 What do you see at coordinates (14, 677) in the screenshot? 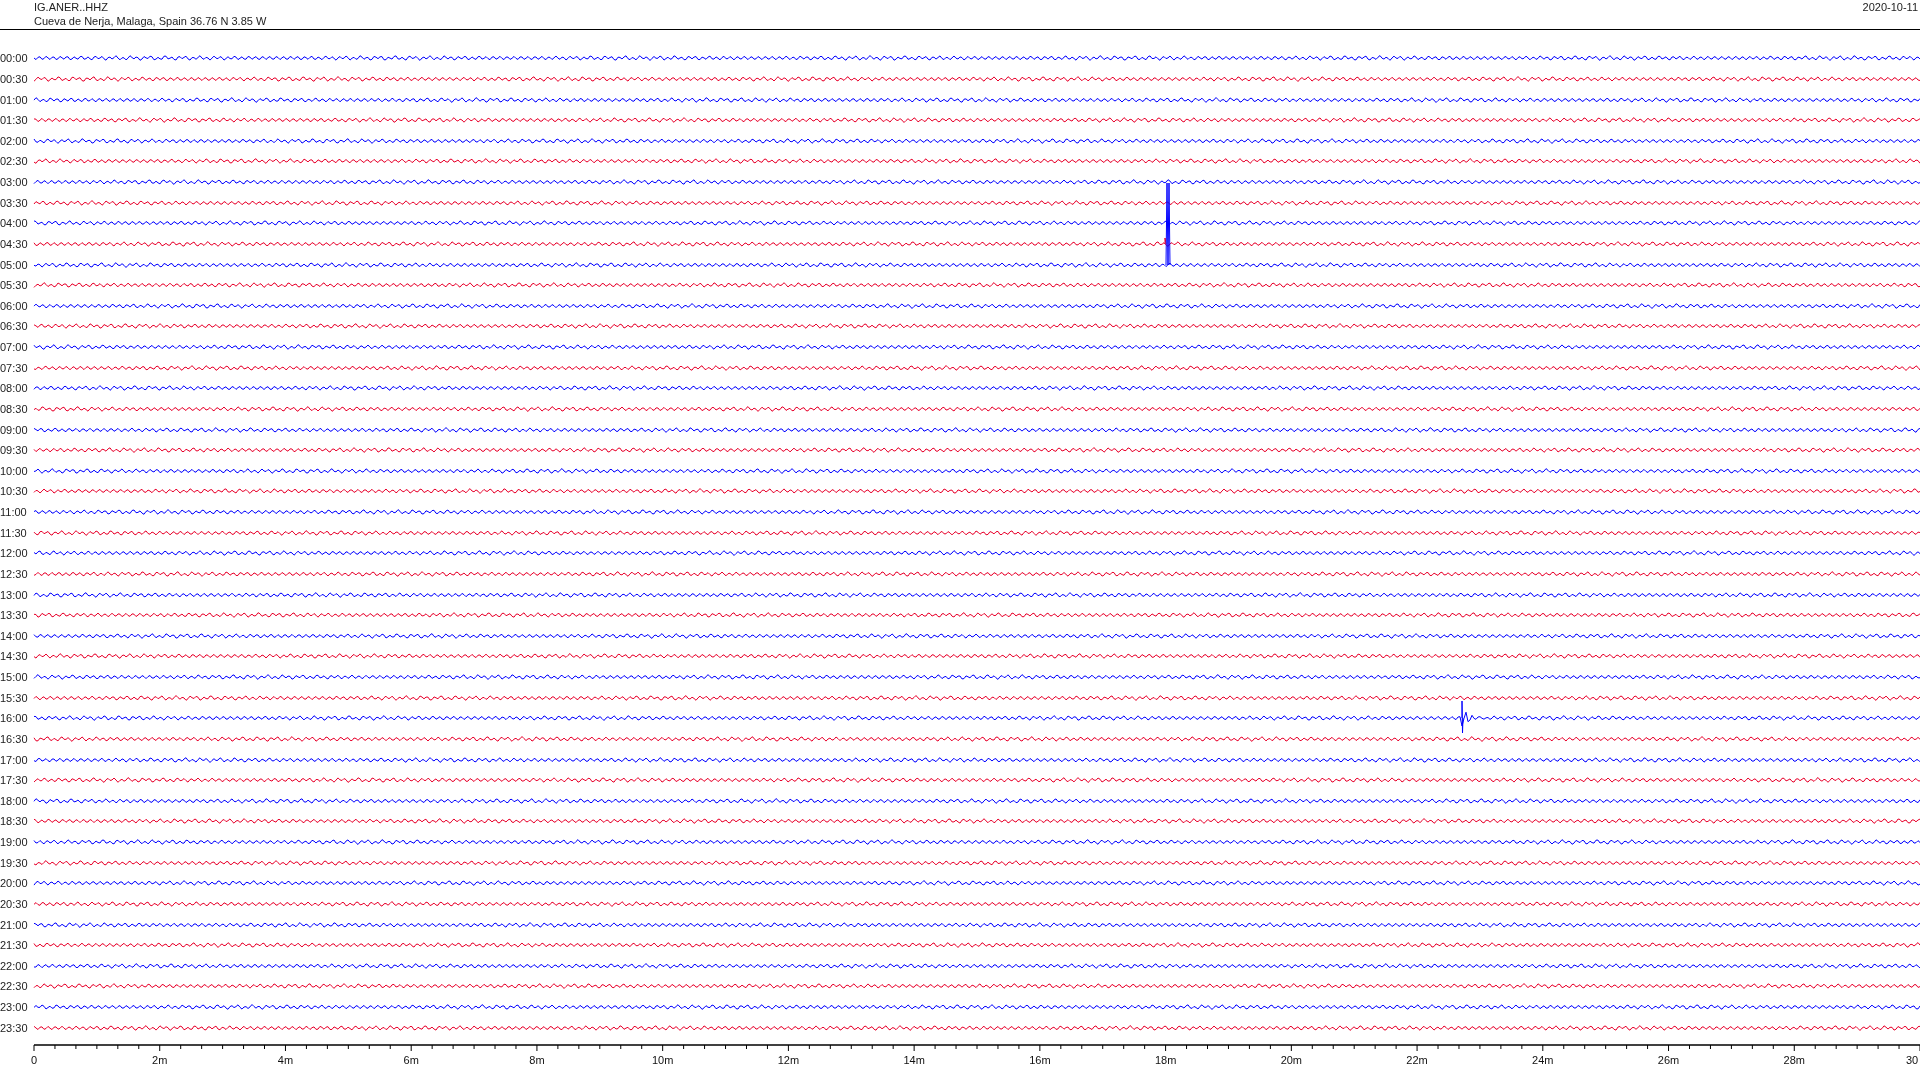
I see `time-label: 15:00` at bounding box center [14, 677].